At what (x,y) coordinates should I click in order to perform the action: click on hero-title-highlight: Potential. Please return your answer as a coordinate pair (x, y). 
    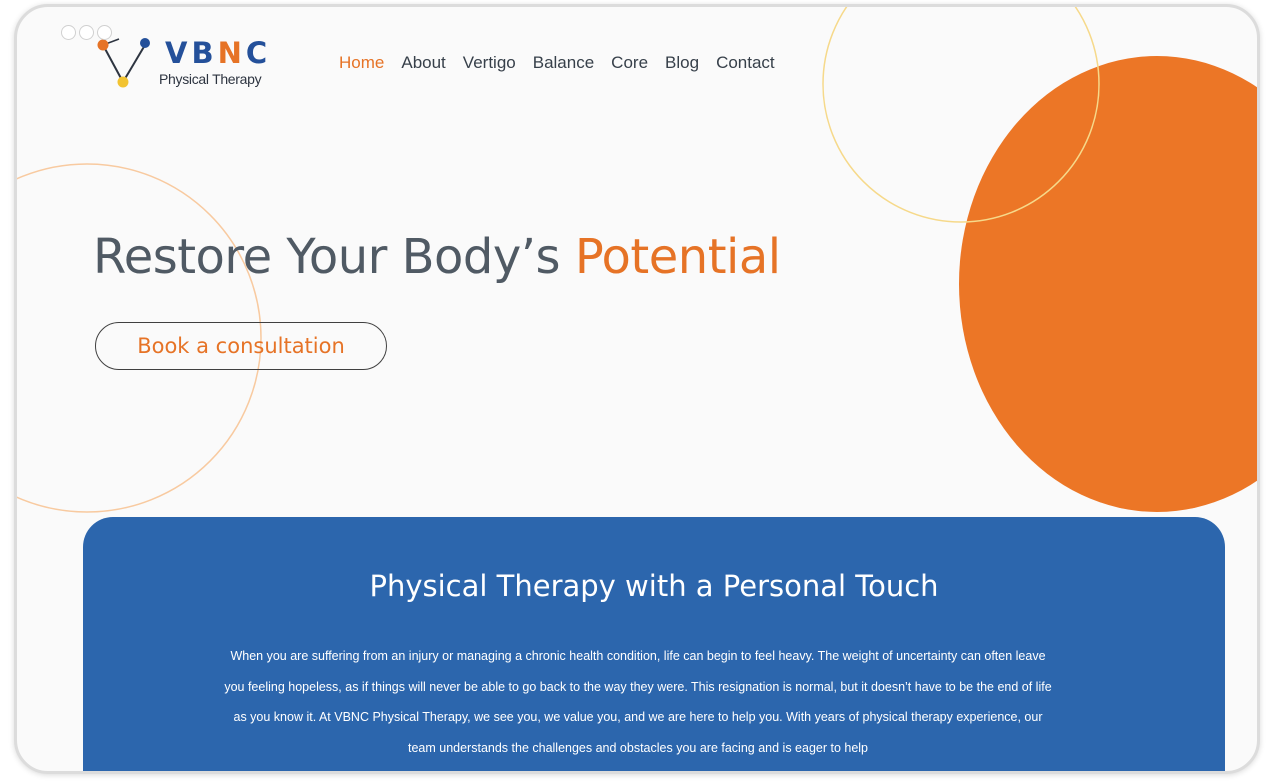
    Looking at the image, I should click on (677, 257).